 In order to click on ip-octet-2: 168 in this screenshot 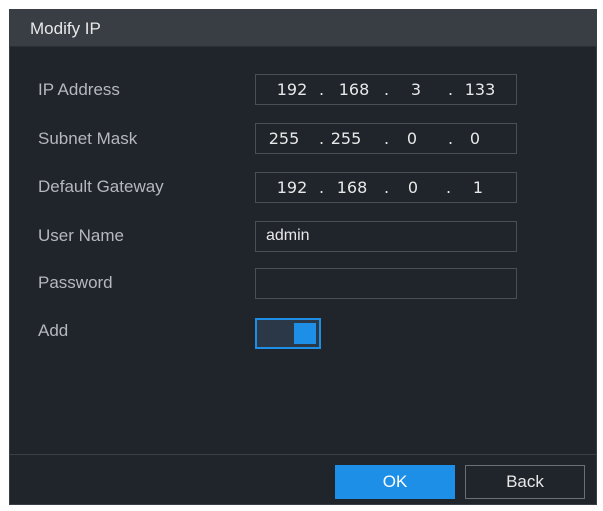, I will do `click(354, 89)`.